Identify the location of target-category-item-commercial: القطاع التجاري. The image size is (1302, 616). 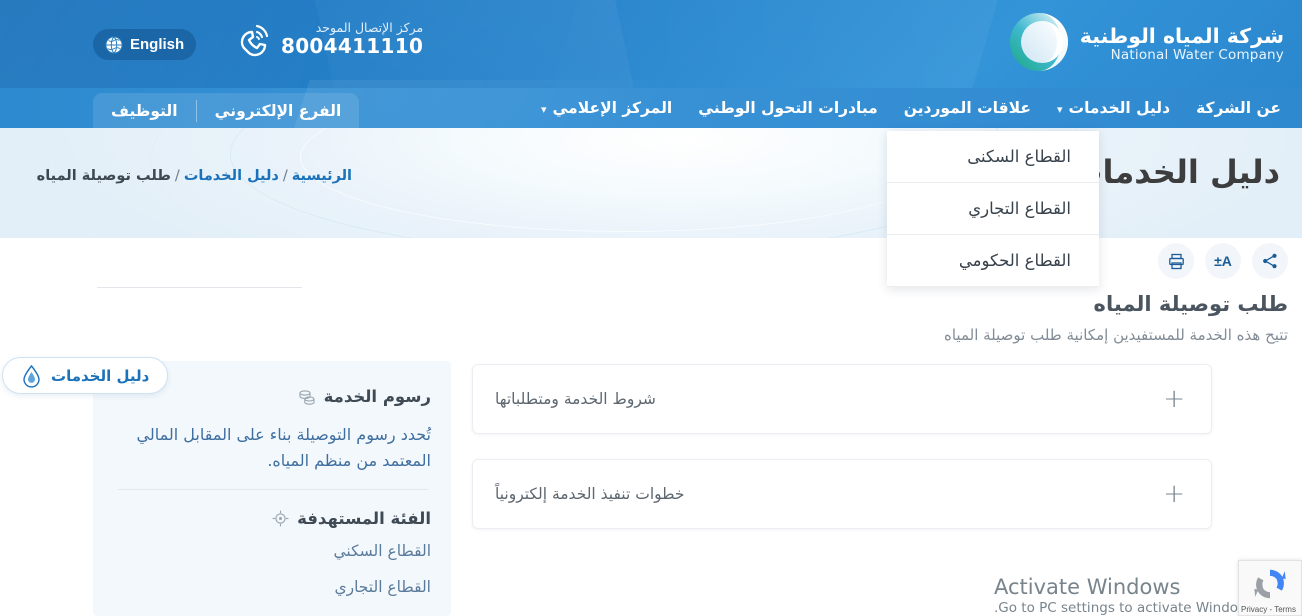
(382, 587).